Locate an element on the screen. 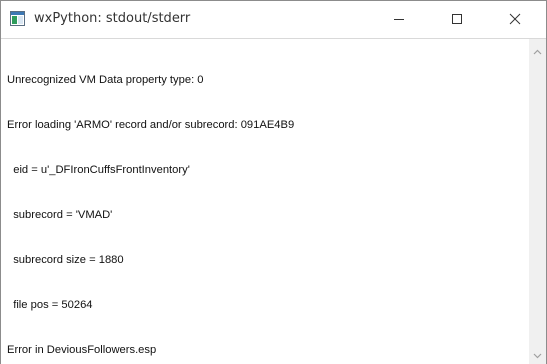 This screenshot has width=547, height=364. chevron-down-icon is located at coordinates (537, 353).